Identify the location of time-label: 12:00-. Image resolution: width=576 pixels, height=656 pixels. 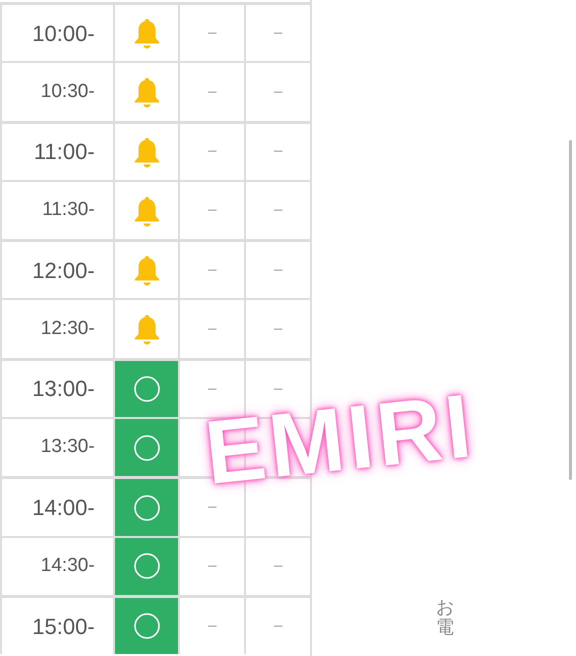
(63, 270).